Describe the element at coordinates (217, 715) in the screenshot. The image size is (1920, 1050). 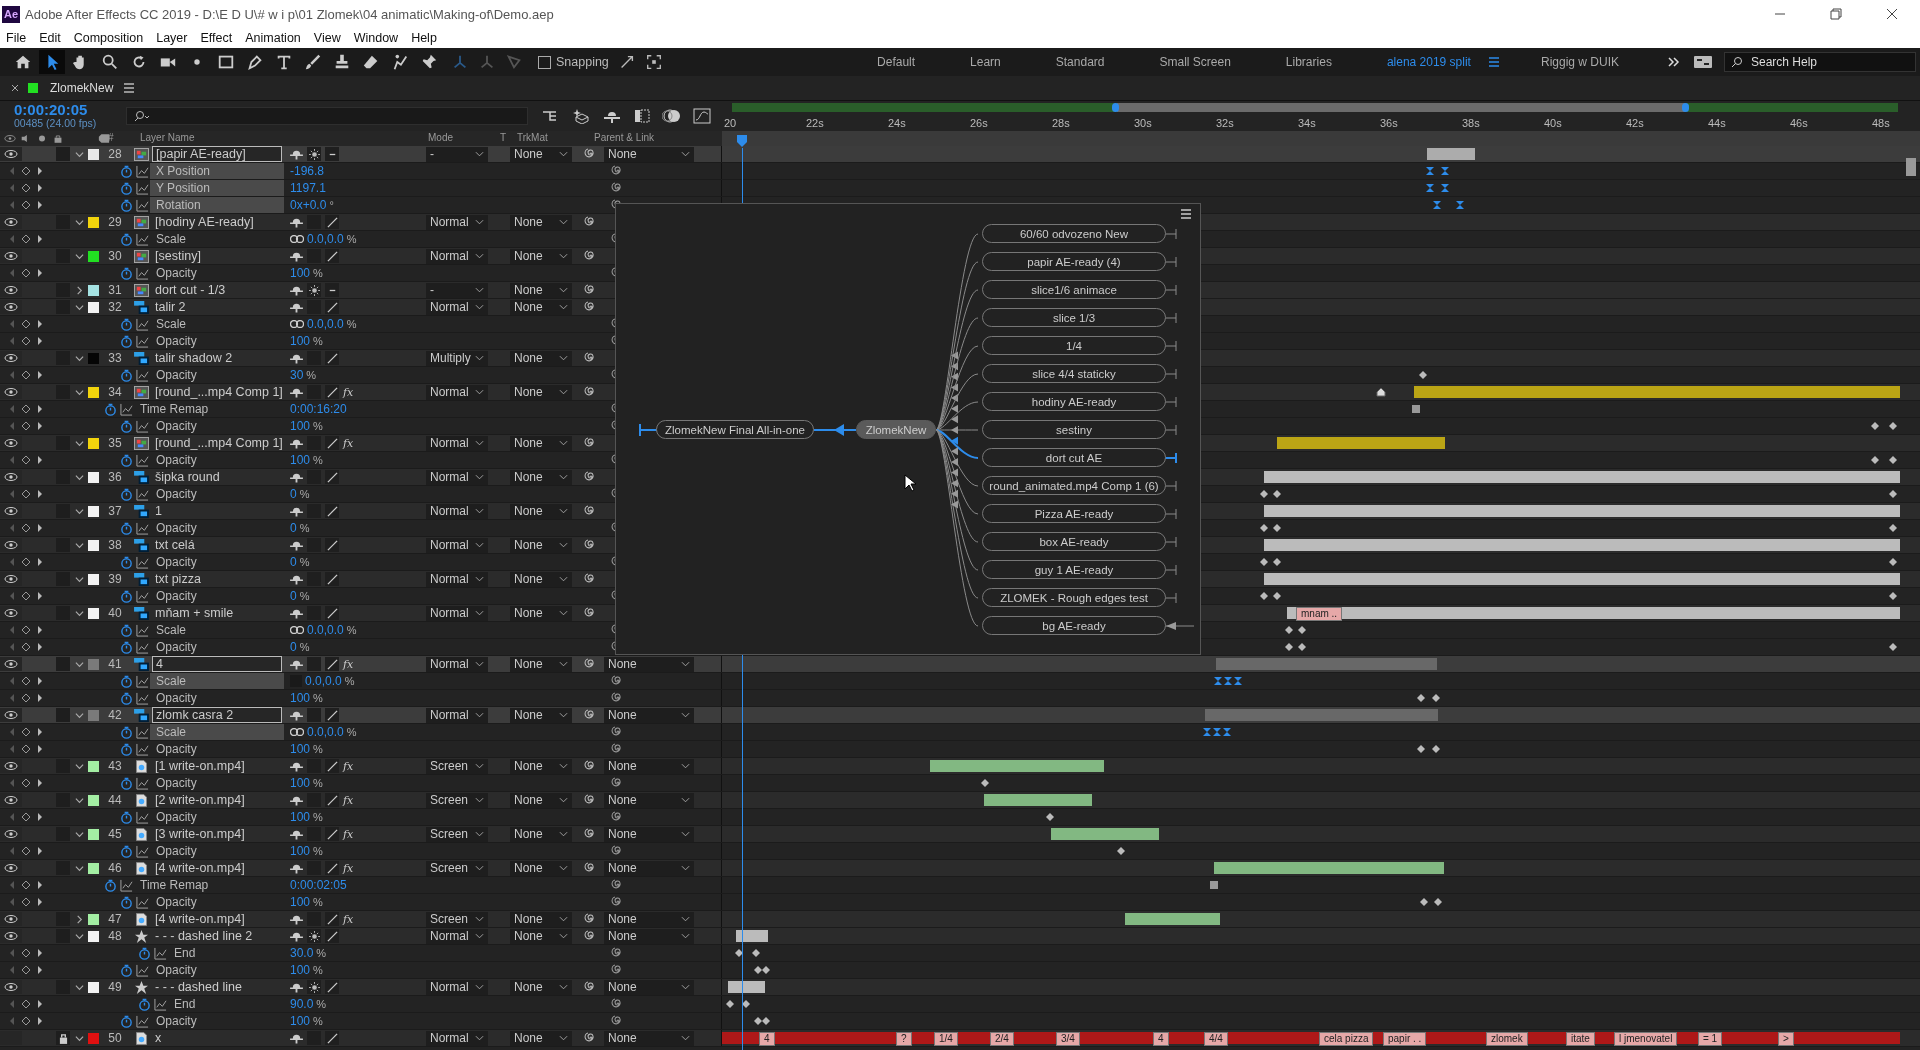
I see `layer-name: zlomk casra 2` at that location.